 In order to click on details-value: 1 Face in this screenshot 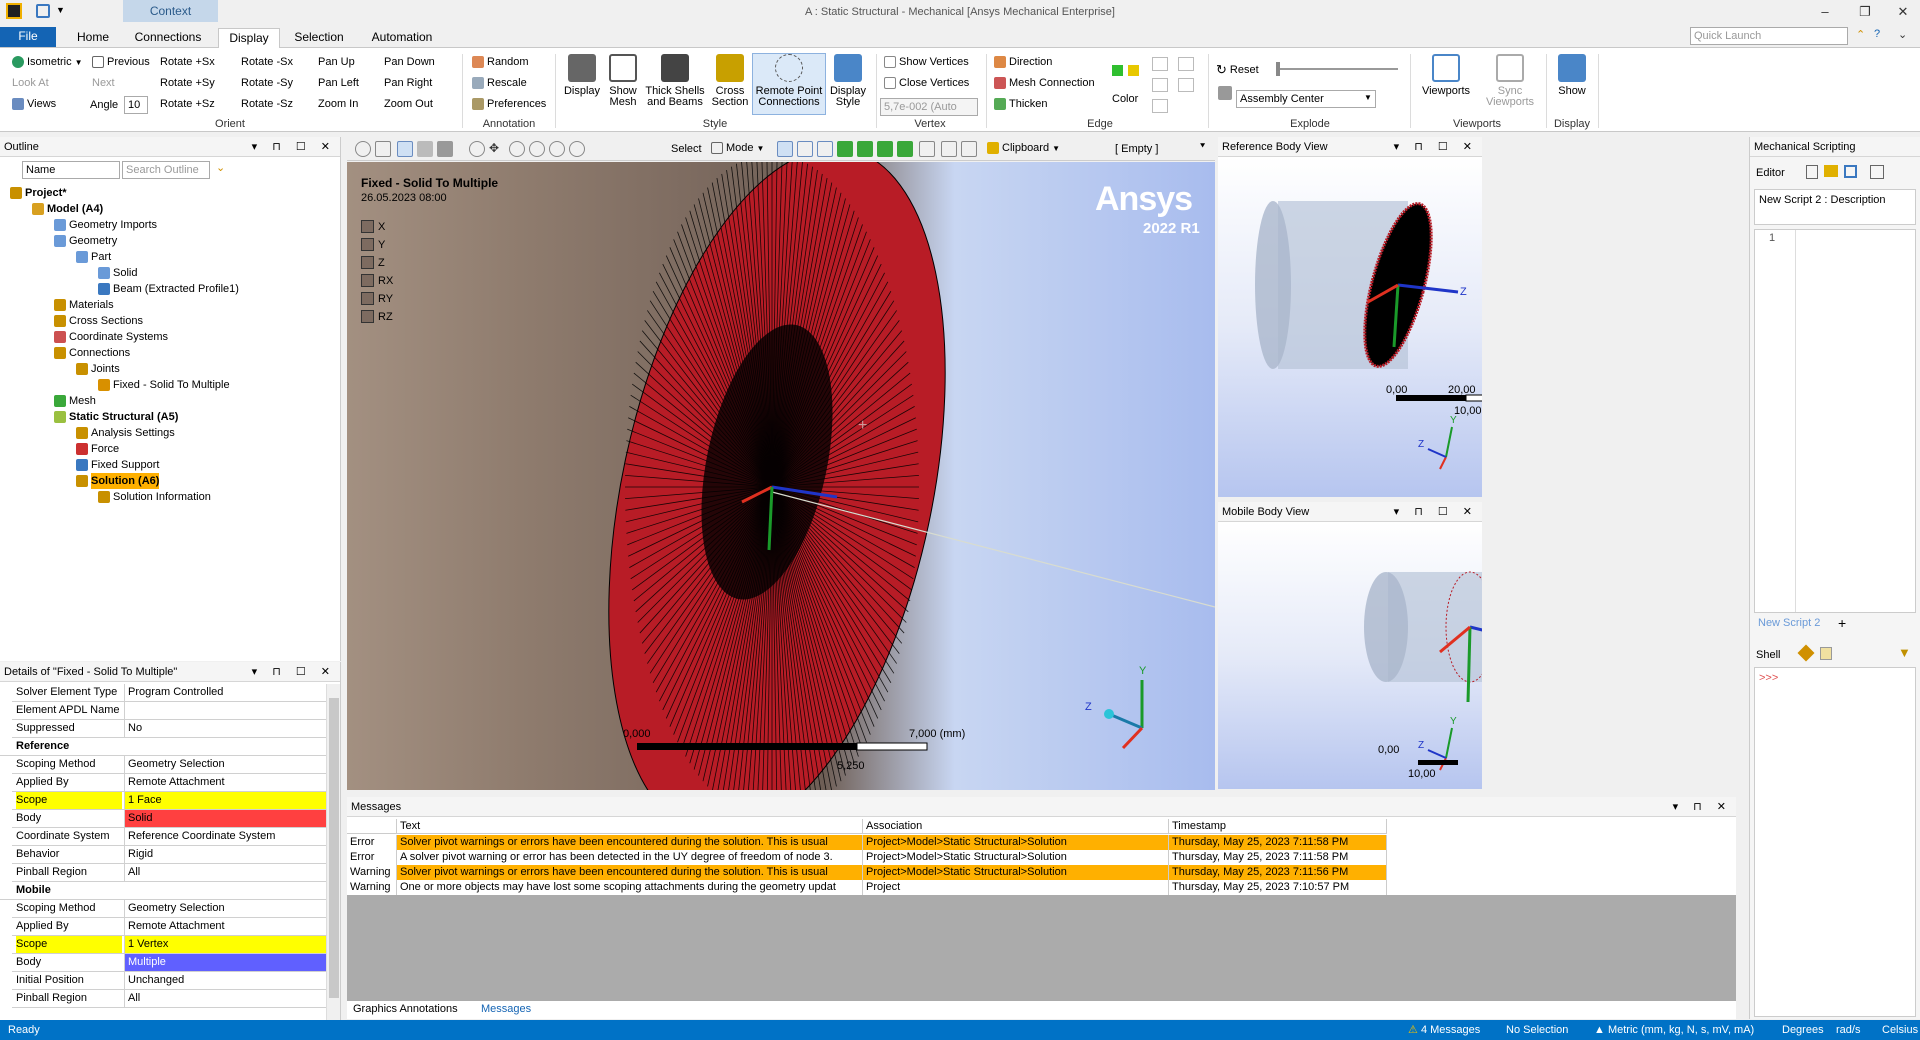, I will do `click(225, 800)`.